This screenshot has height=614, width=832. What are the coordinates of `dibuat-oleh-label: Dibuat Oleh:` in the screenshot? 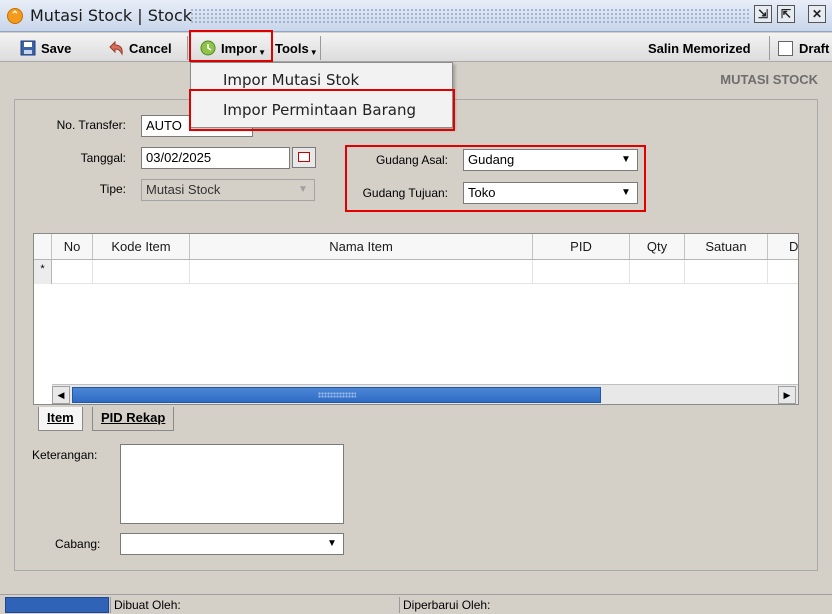 It's located at (253, 605).